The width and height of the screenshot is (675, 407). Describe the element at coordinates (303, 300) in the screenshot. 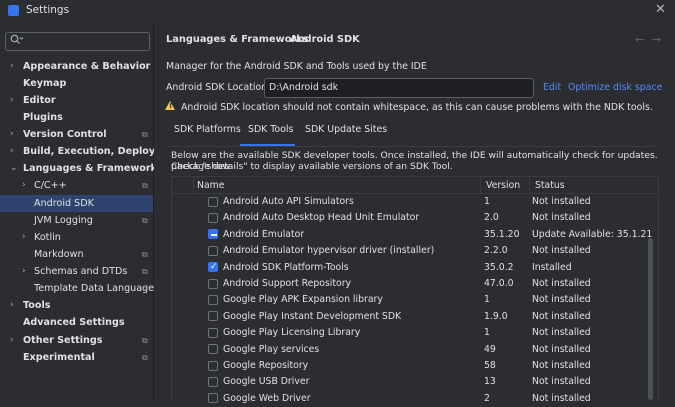

I see `row-name: Google Play APK Expansion library` at that location.